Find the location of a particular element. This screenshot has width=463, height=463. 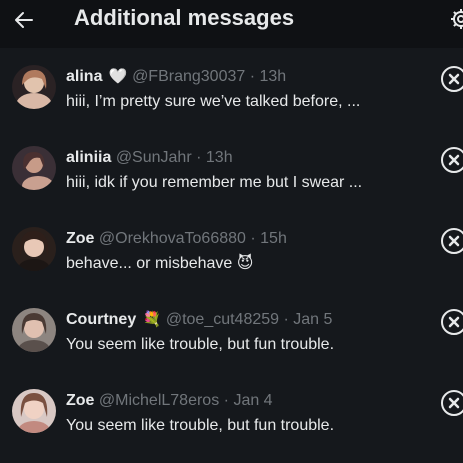

gear-icon is located at coordinates (457, 19).